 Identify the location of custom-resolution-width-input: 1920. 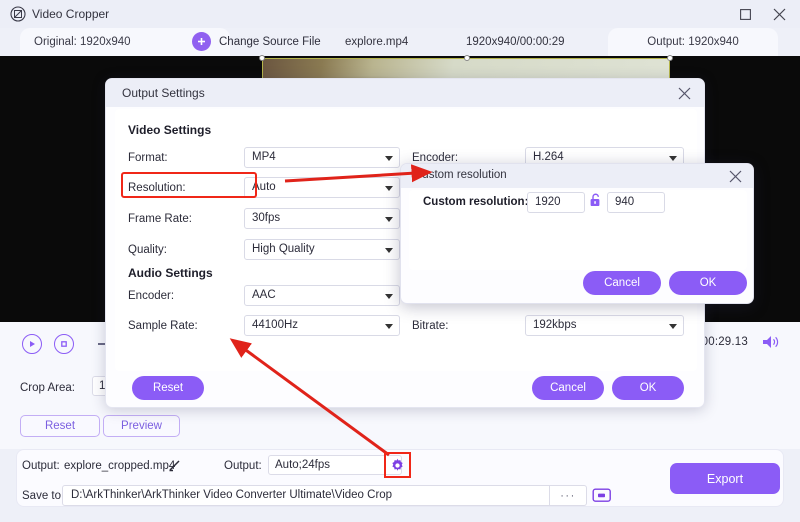
(556, 202).